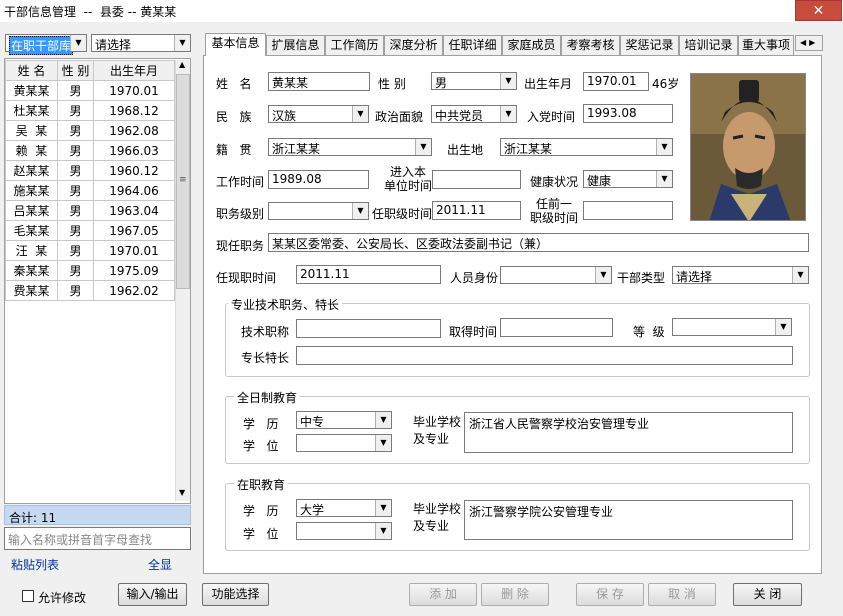 The width and height of the screenshot is (843, 616). I want to click on table-row: 黄某某男 1970.01, so click(90, 90).